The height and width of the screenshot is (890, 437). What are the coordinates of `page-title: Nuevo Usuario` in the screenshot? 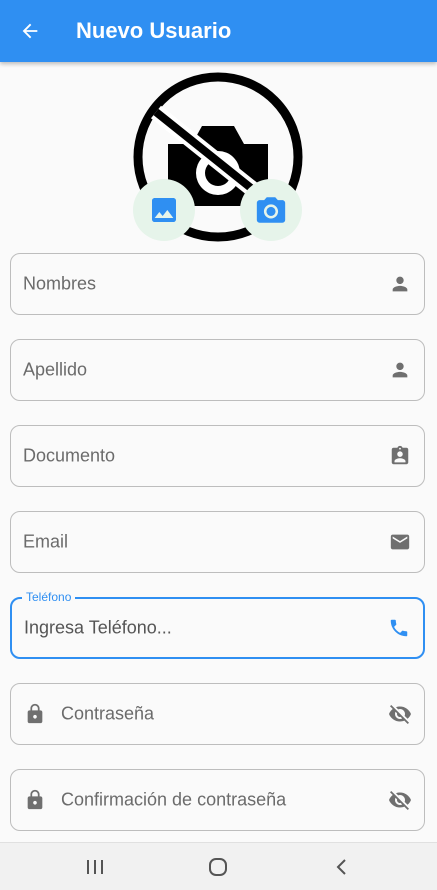 It's located at (154, 30).